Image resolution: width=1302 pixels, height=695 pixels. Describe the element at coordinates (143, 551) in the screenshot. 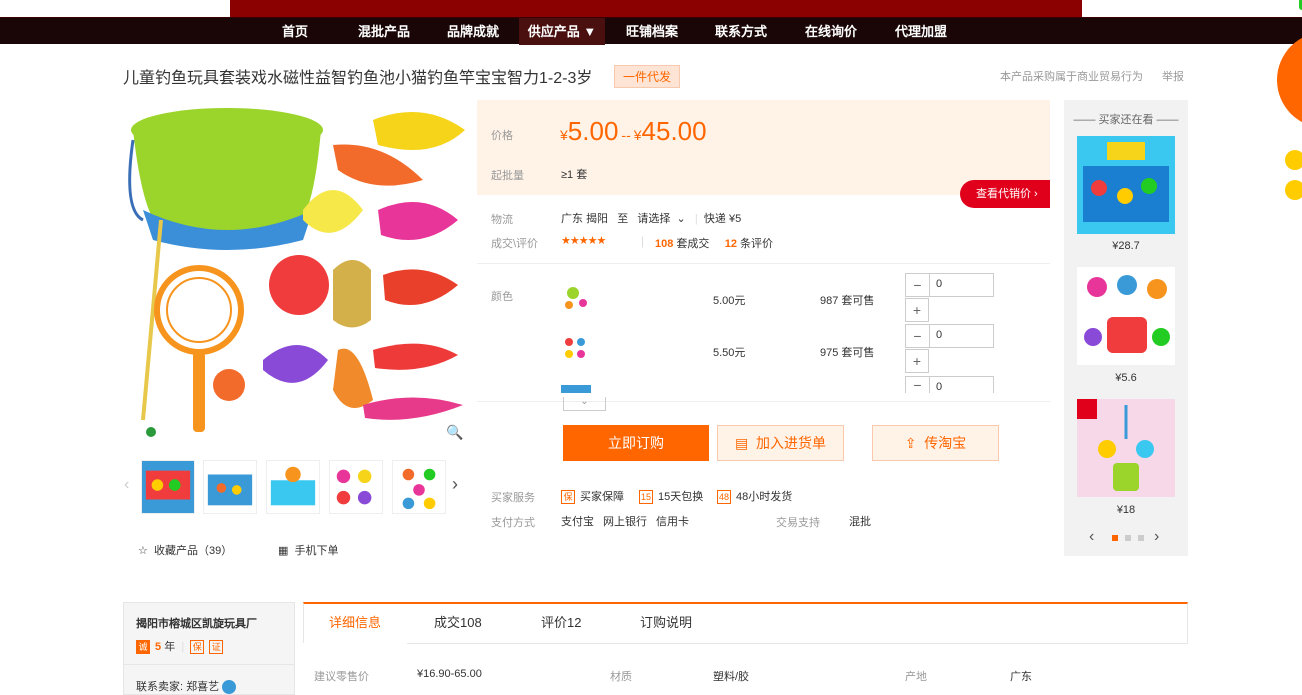

I see `star-outline-icon: ☆` at that location.